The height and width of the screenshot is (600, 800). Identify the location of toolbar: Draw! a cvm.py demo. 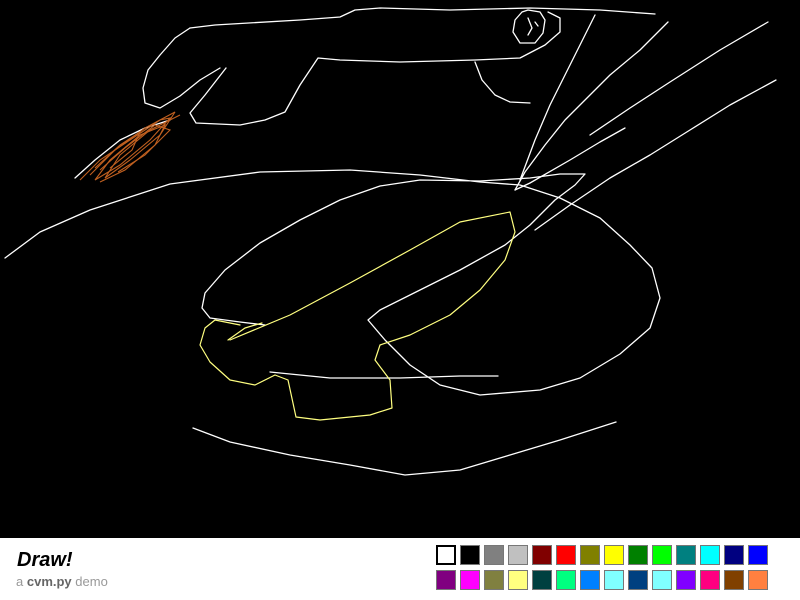
(400, 569).